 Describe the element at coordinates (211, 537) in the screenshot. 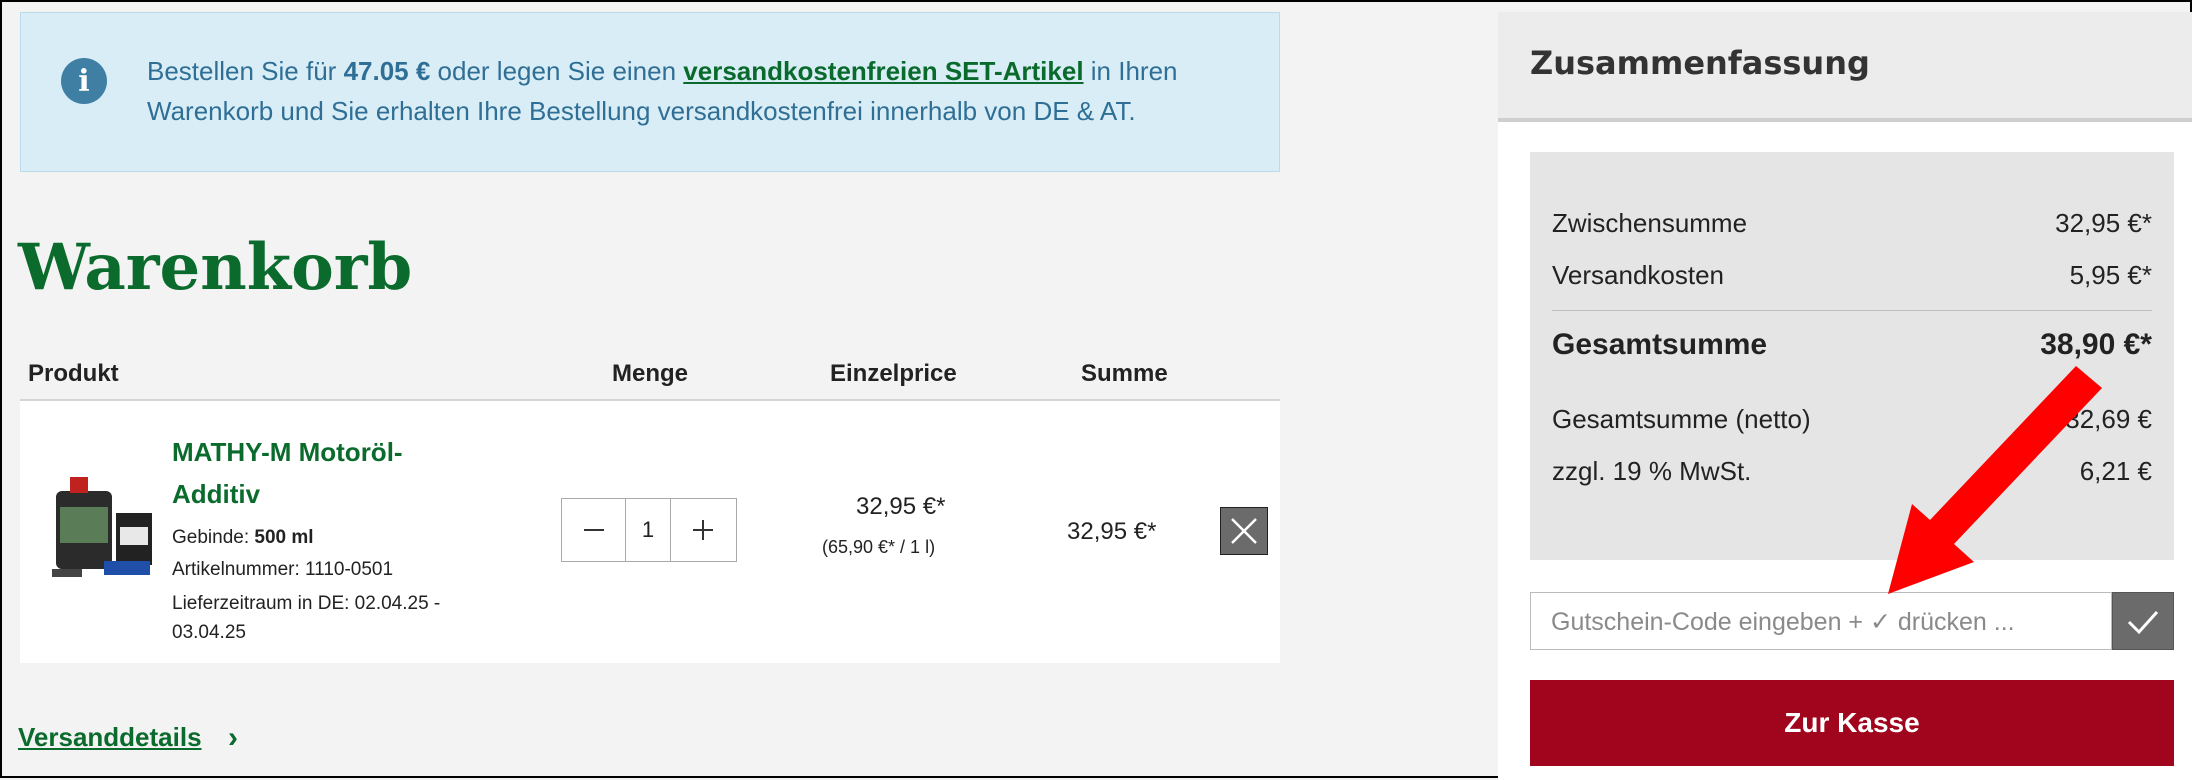

I see `package-label: Gebinde:` at that location.